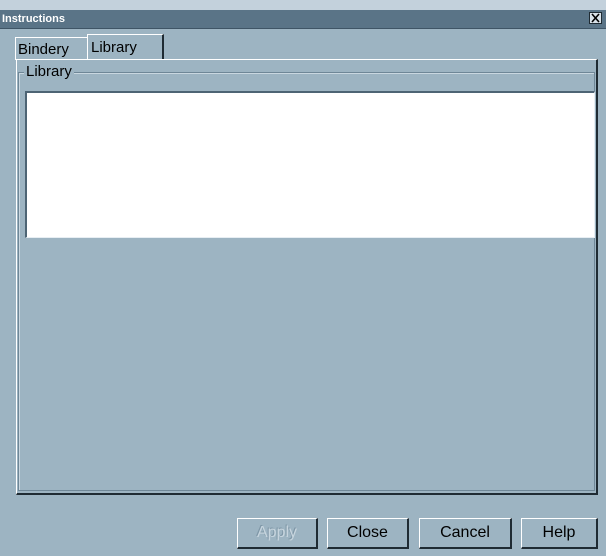 The height and width of the screenshot is (556, 606). What do you see at coordinates (33, 19) in the screenshot?
I see `window-title: Instructions` at bounding box center [33, 19].